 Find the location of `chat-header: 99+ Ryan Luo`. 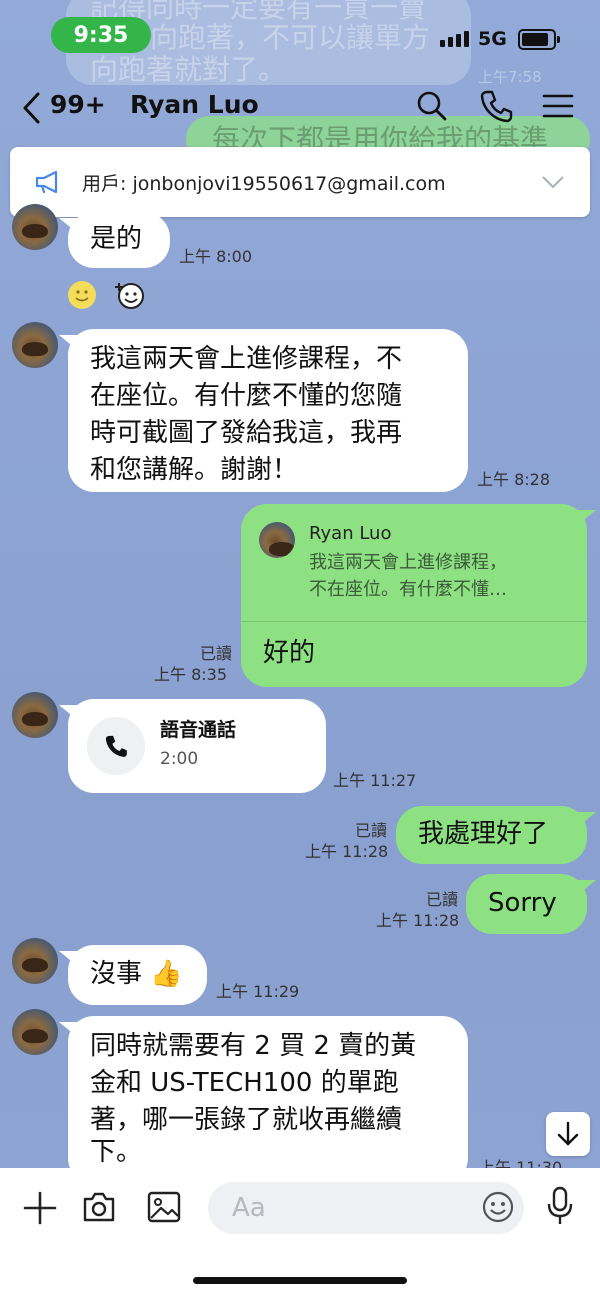

chat-header: 99+ Ryan Luo is located at coordinates (300, 107).